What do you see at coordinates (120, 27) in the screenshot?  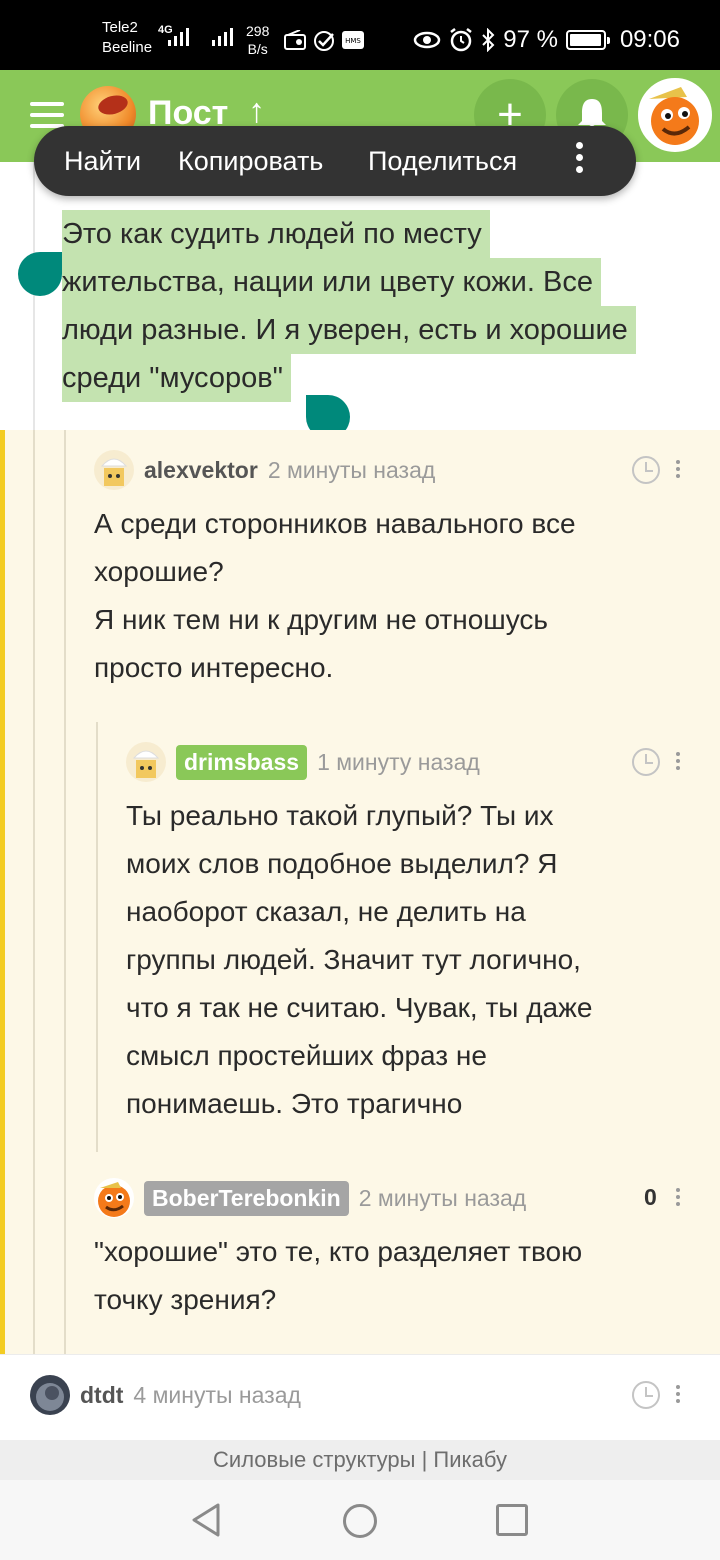 I see `carrier-1: Tele2` at bounding box center [120, 27].